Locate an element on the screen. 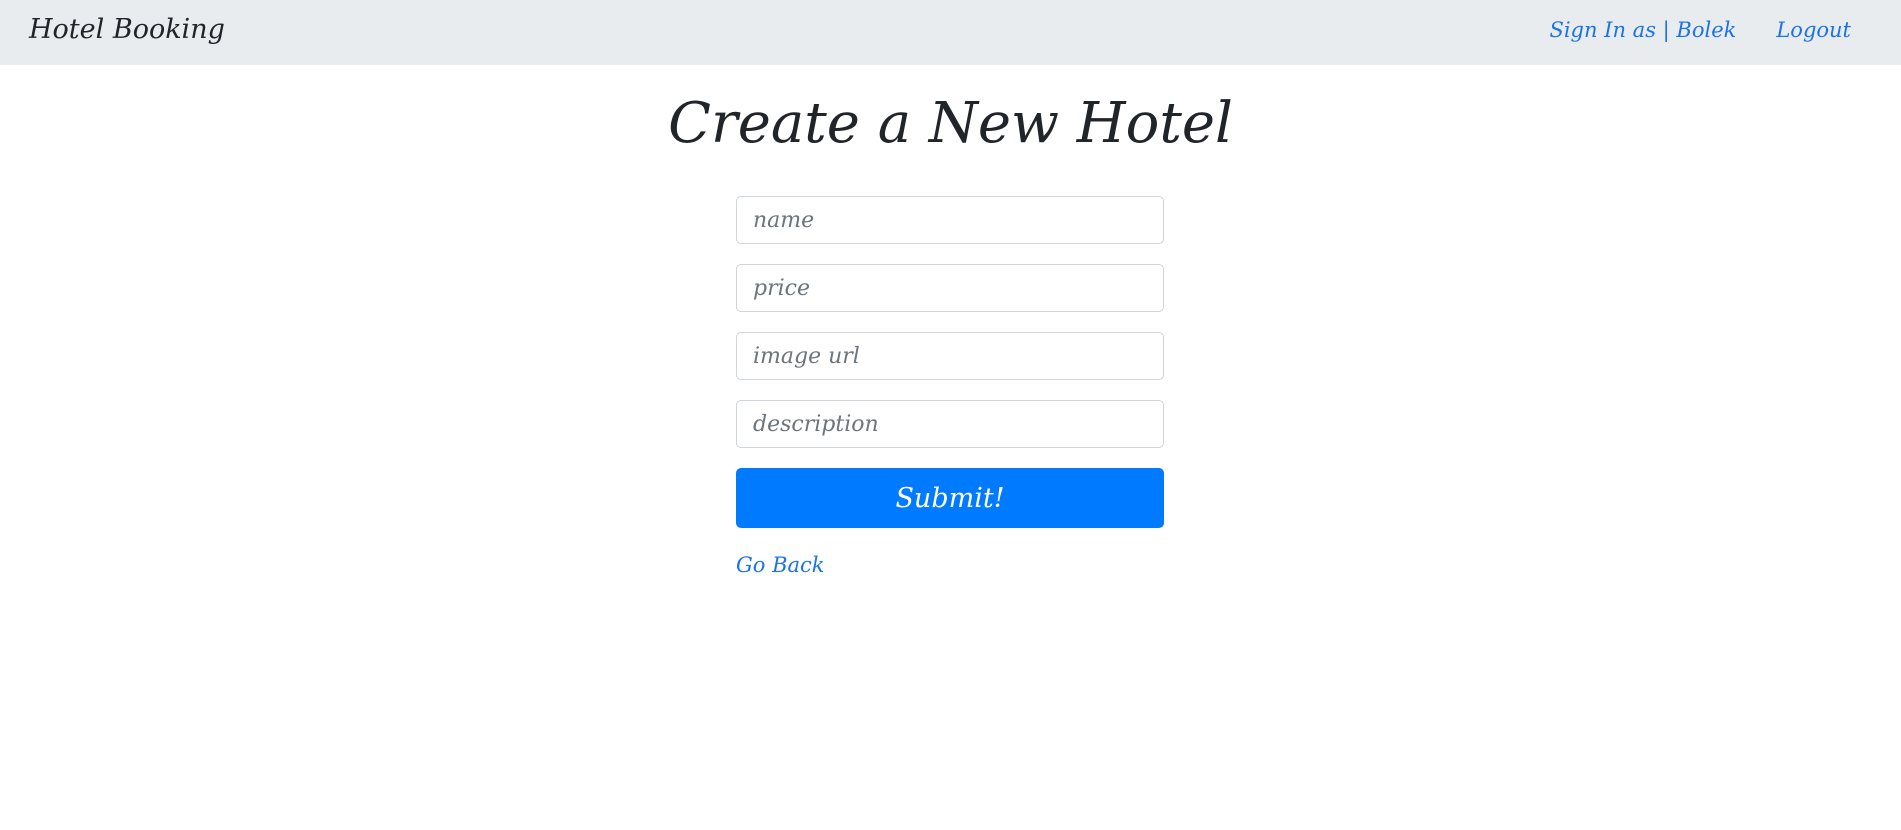 The height and width of the screenshot is (830, 1901). create-hotel-form: Submit! Go Back is located at coordinates (950, 388).